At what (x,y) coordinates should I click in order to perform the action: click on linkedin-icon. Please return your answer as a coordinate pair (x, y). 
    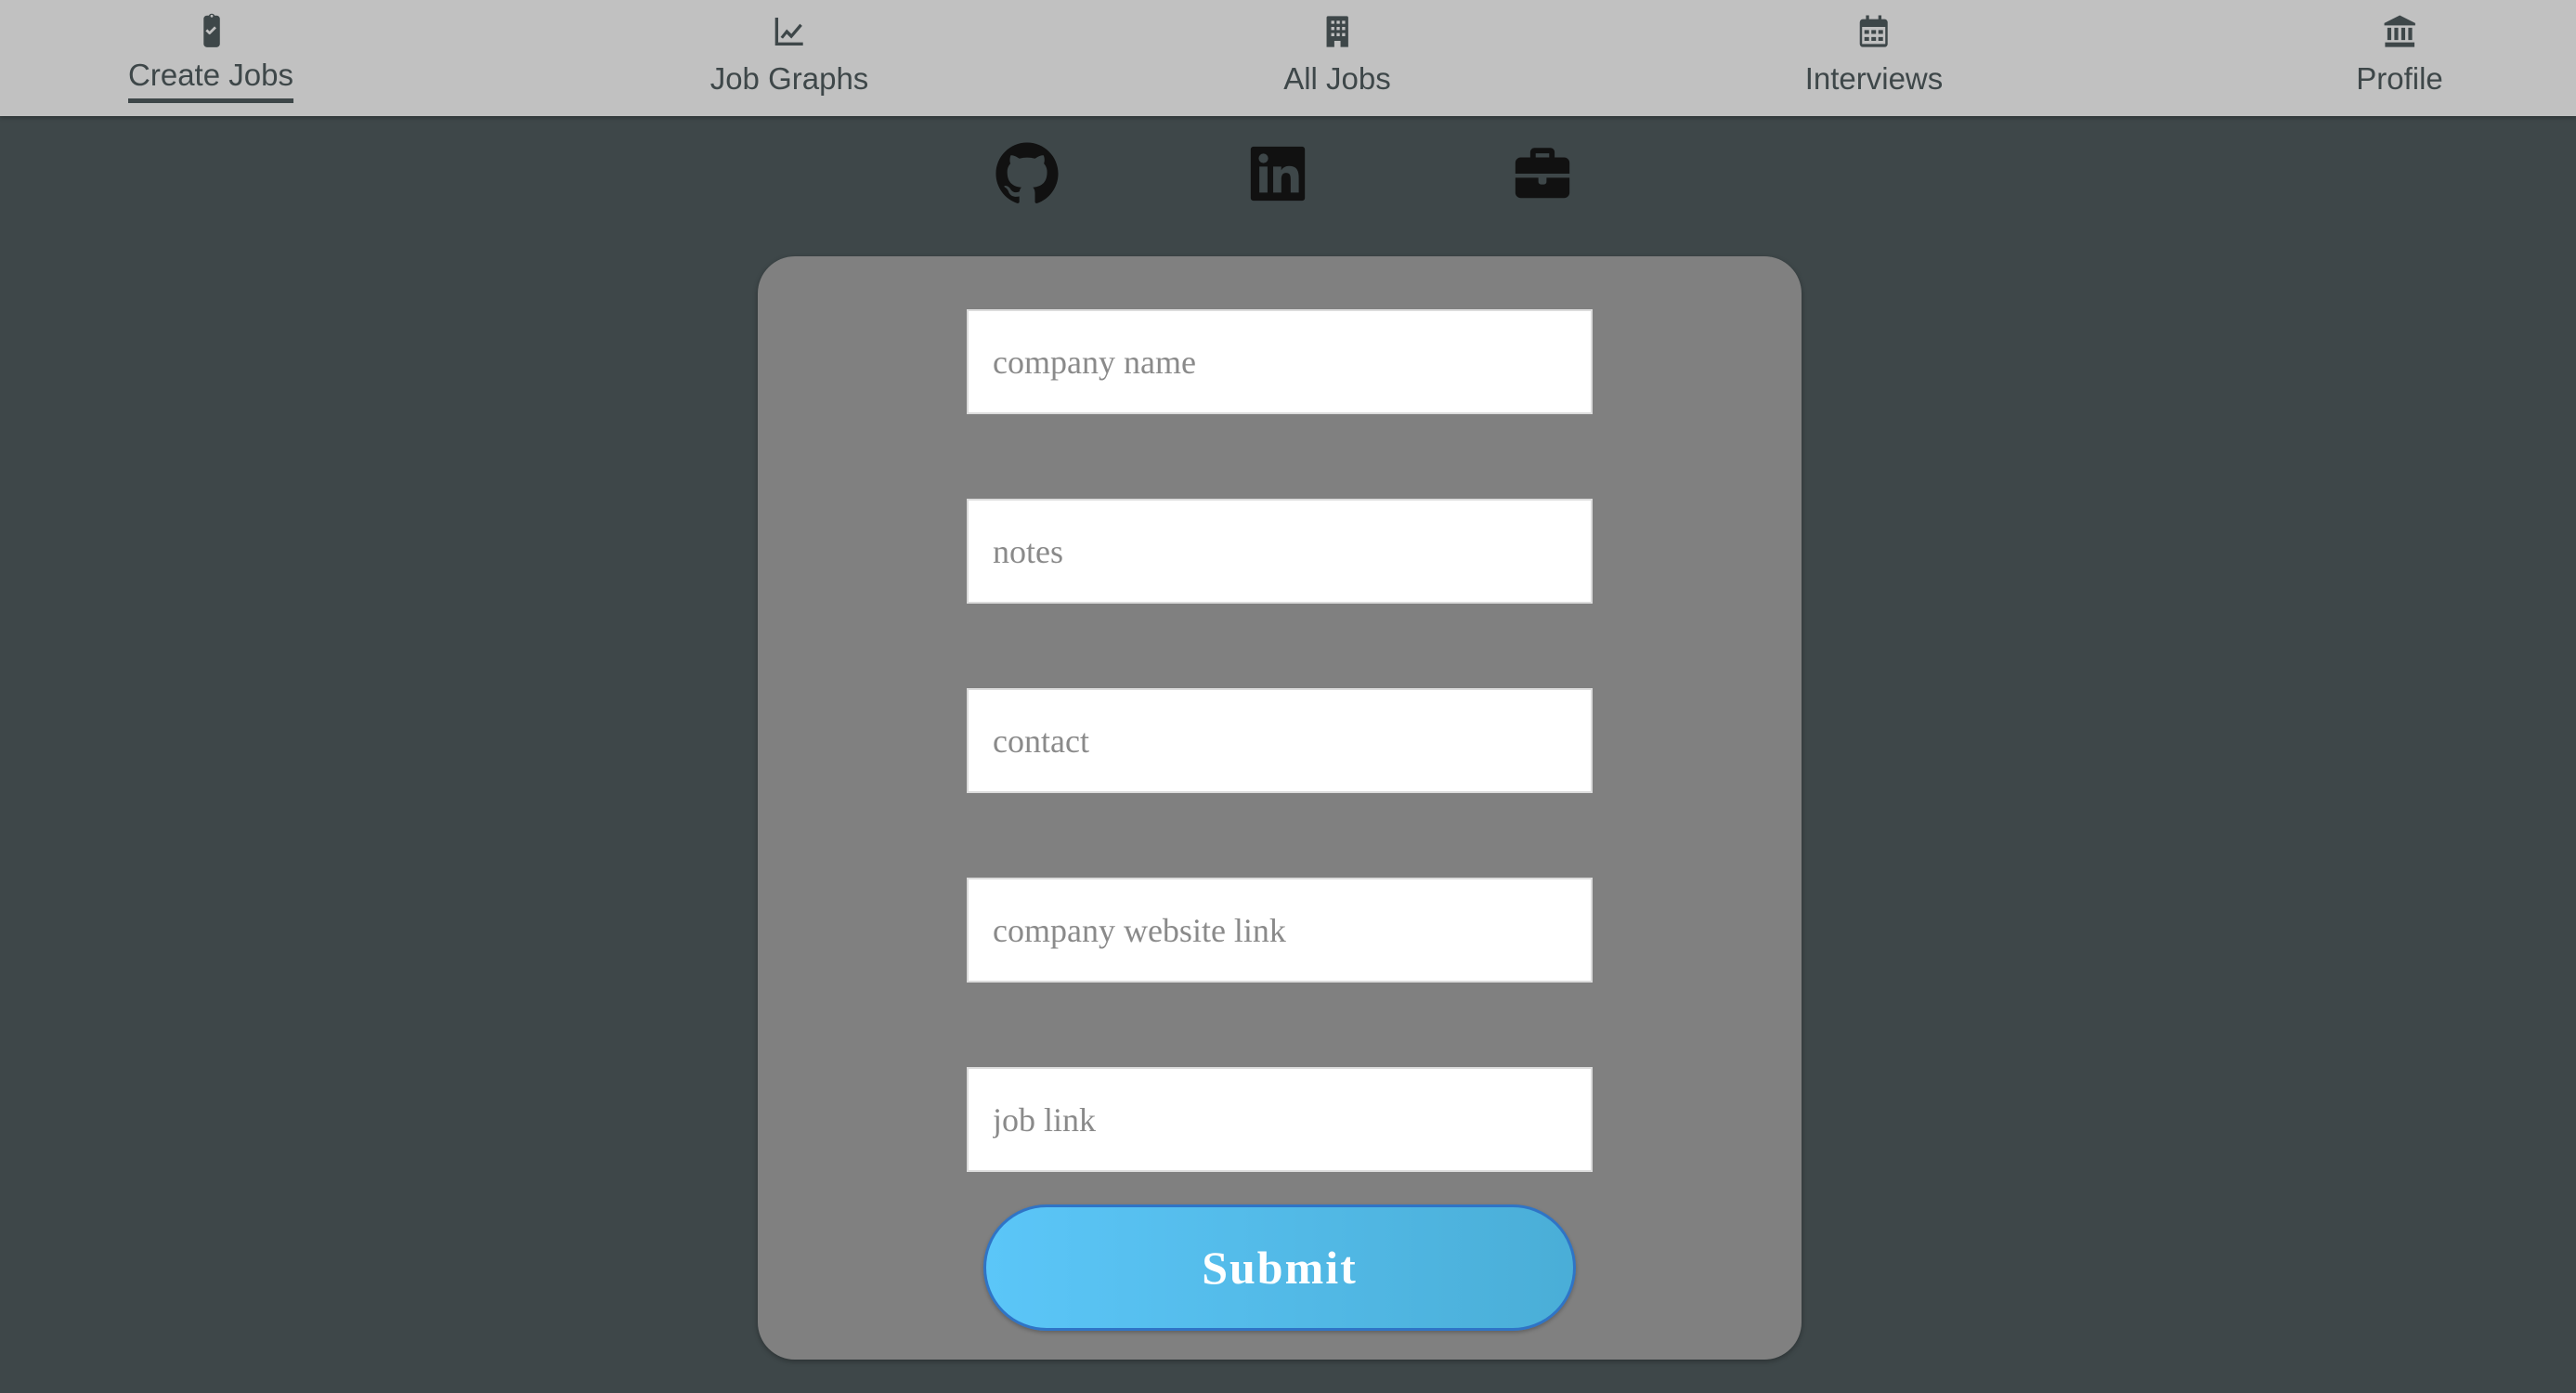
    Looking at the image, I should click on (1278, 174).